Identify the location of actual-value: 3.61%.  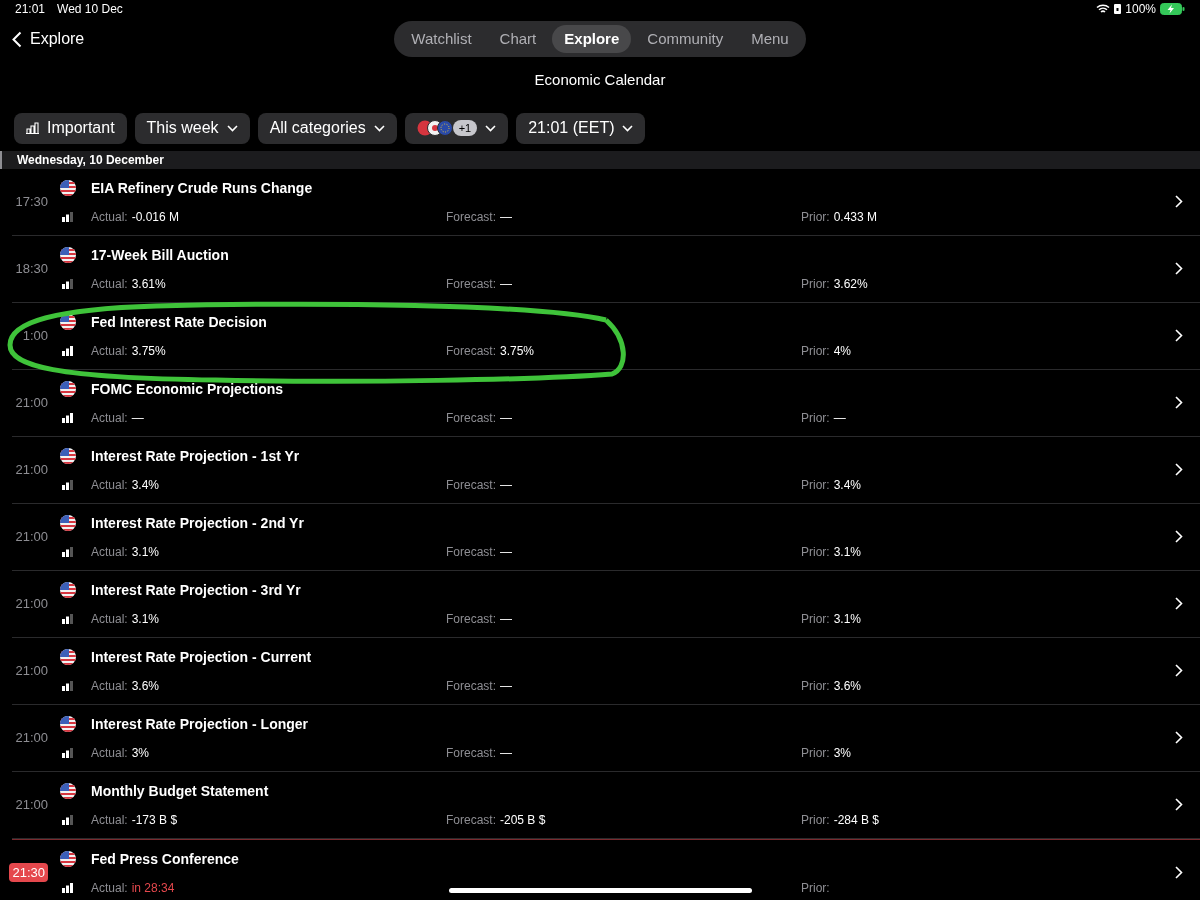
(148, 284).